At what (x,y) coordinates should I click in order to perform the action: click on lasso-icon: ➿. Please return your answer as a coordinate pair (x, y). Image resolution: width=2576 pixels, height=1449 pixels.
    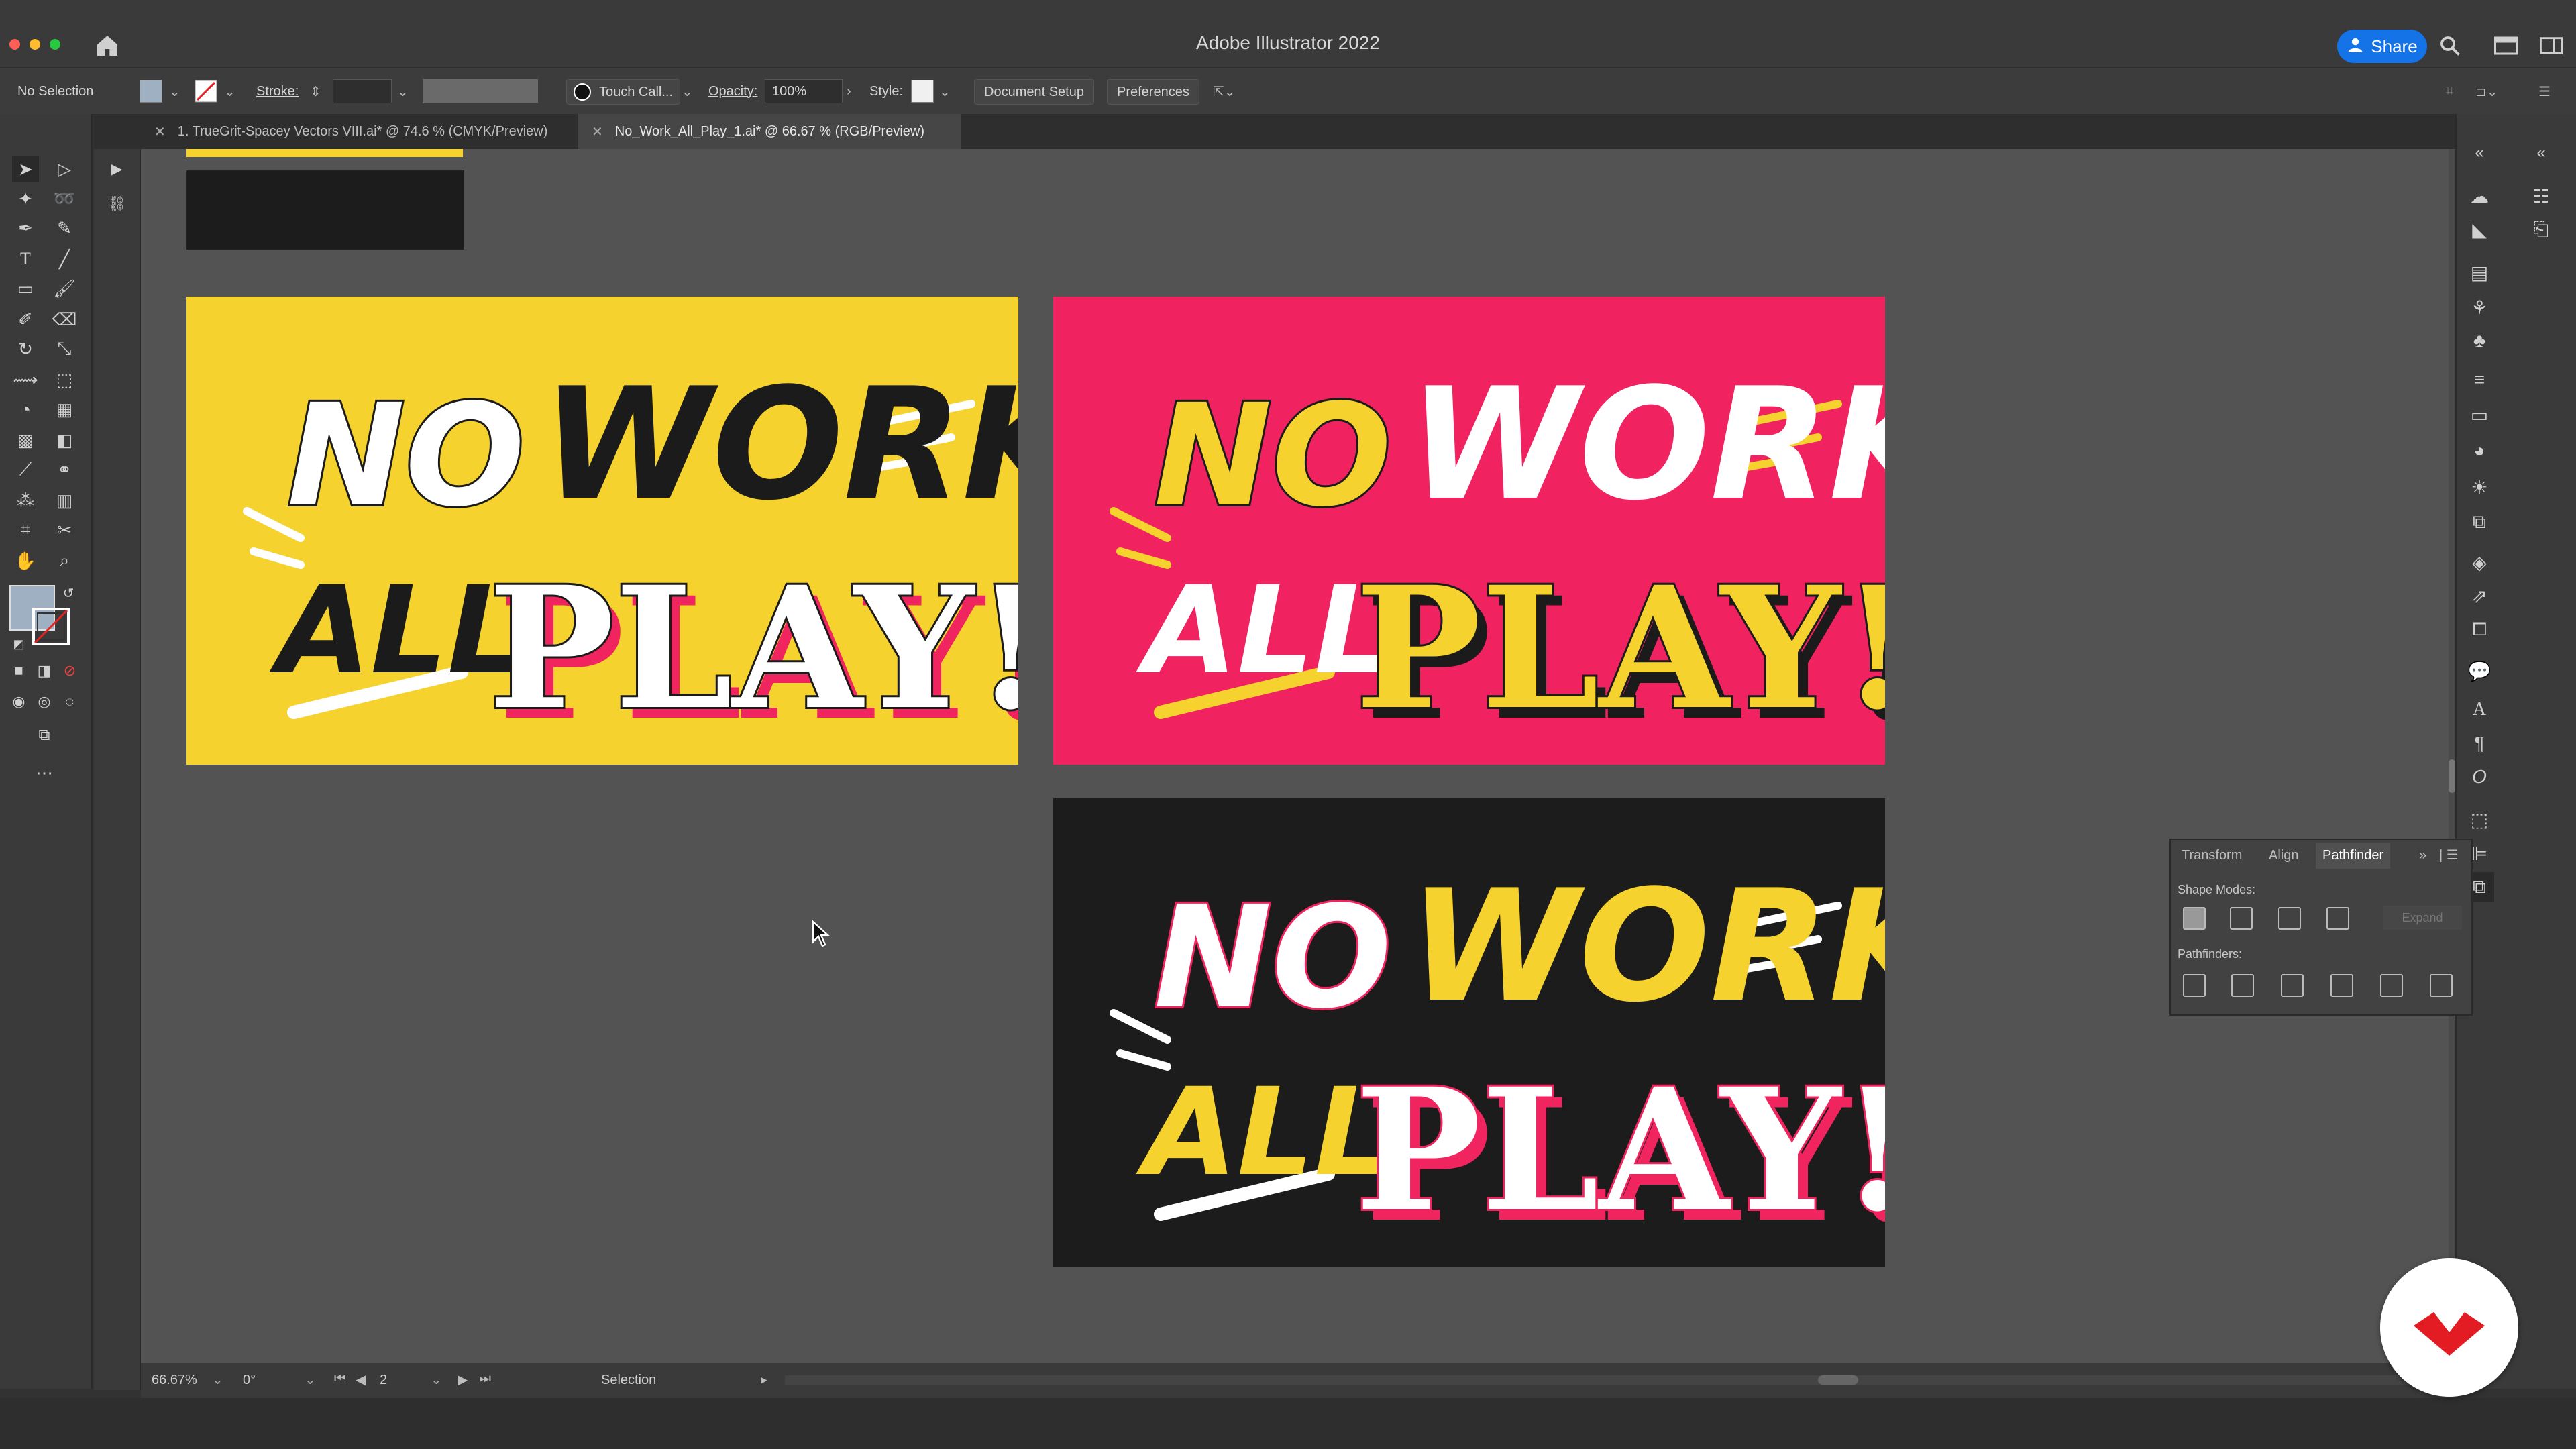
    Looking at the image, I should click on (64, 198).